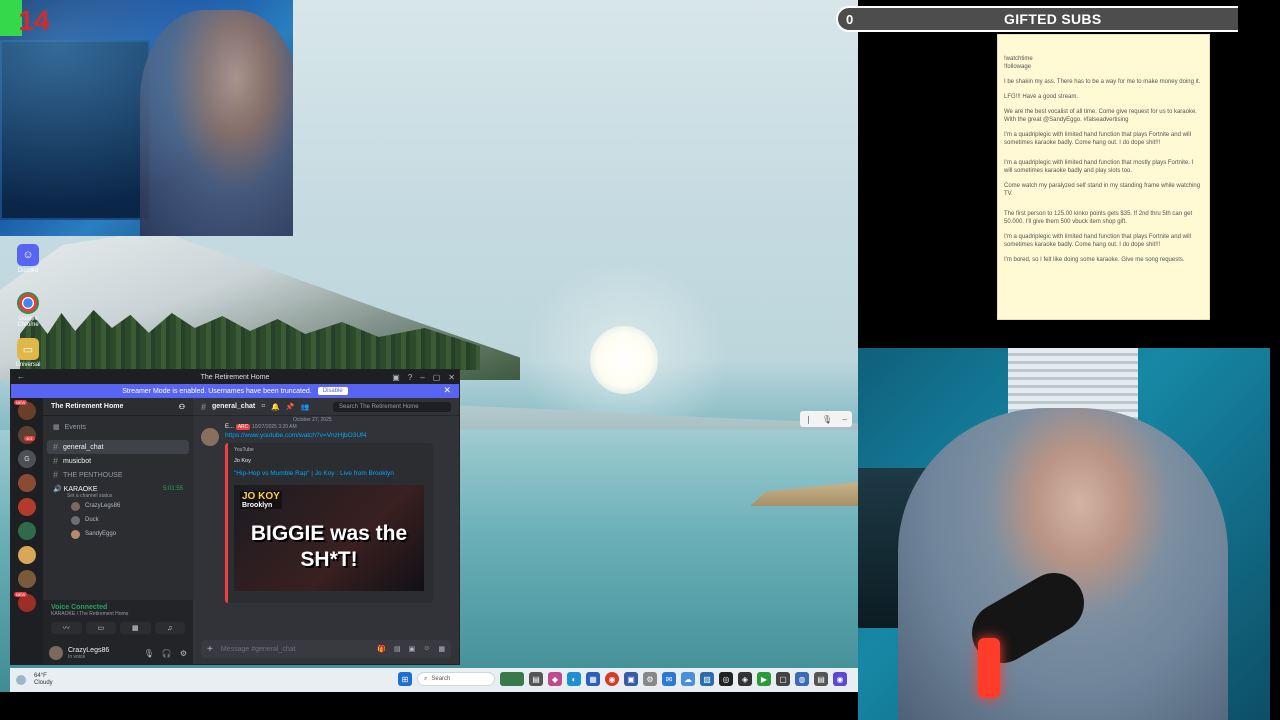  Describe the element at coordinates (426, 649) in the screenshot. I see `emoji-icon: ☺` at that location.